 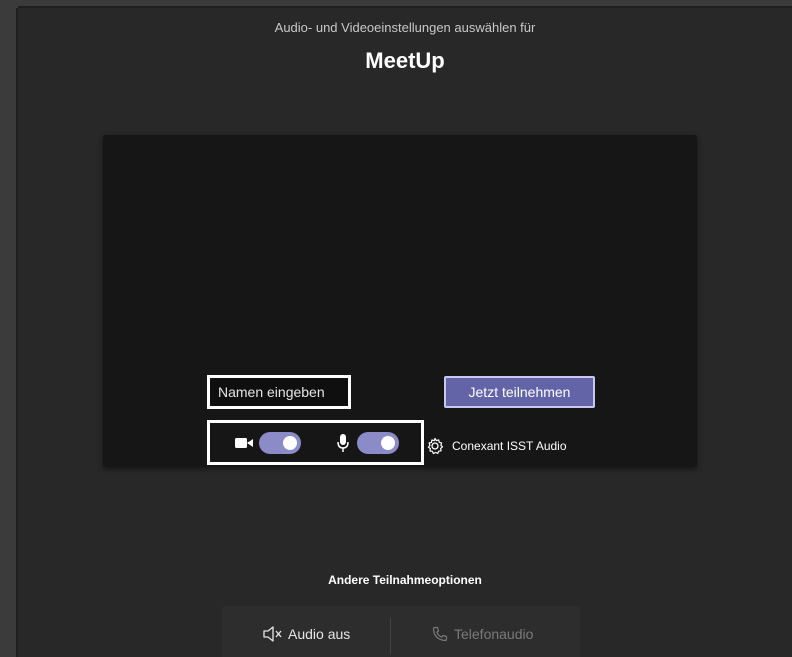 What do you see at coordinates (435, 446) in the screenshot?
I see `gear-icon` at bounding box center [435, 446].